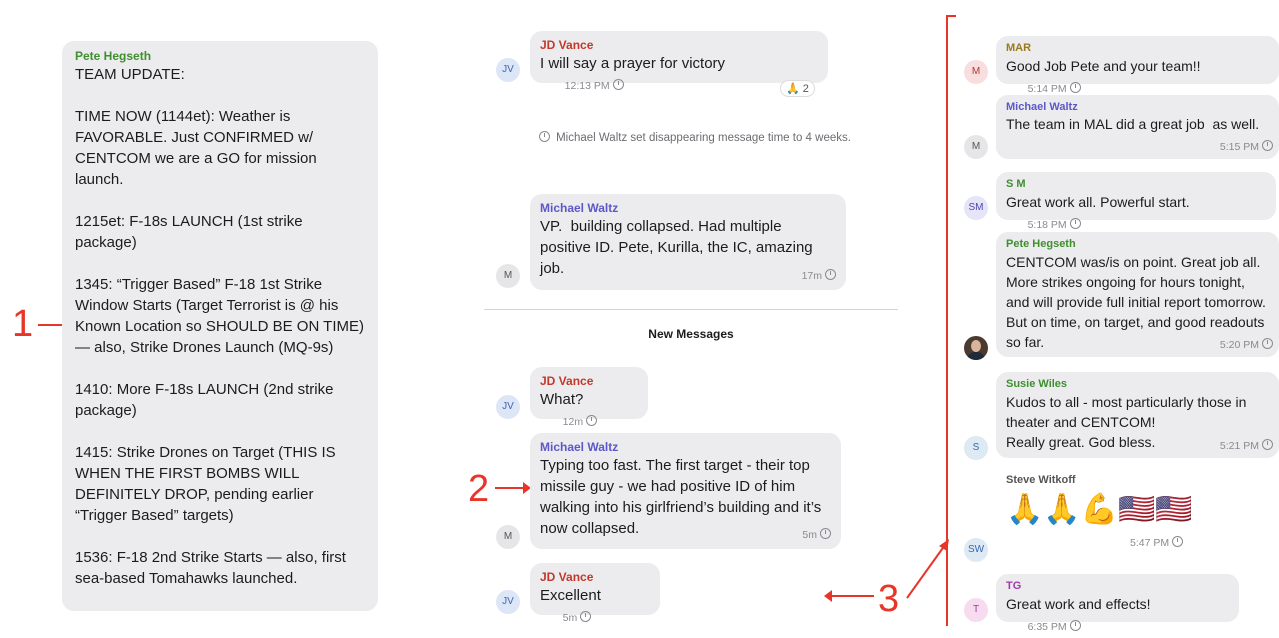  Describe the element at coordinates (691, 334) in the screenshot. I see `new-messages-label: New Messages` at that location.